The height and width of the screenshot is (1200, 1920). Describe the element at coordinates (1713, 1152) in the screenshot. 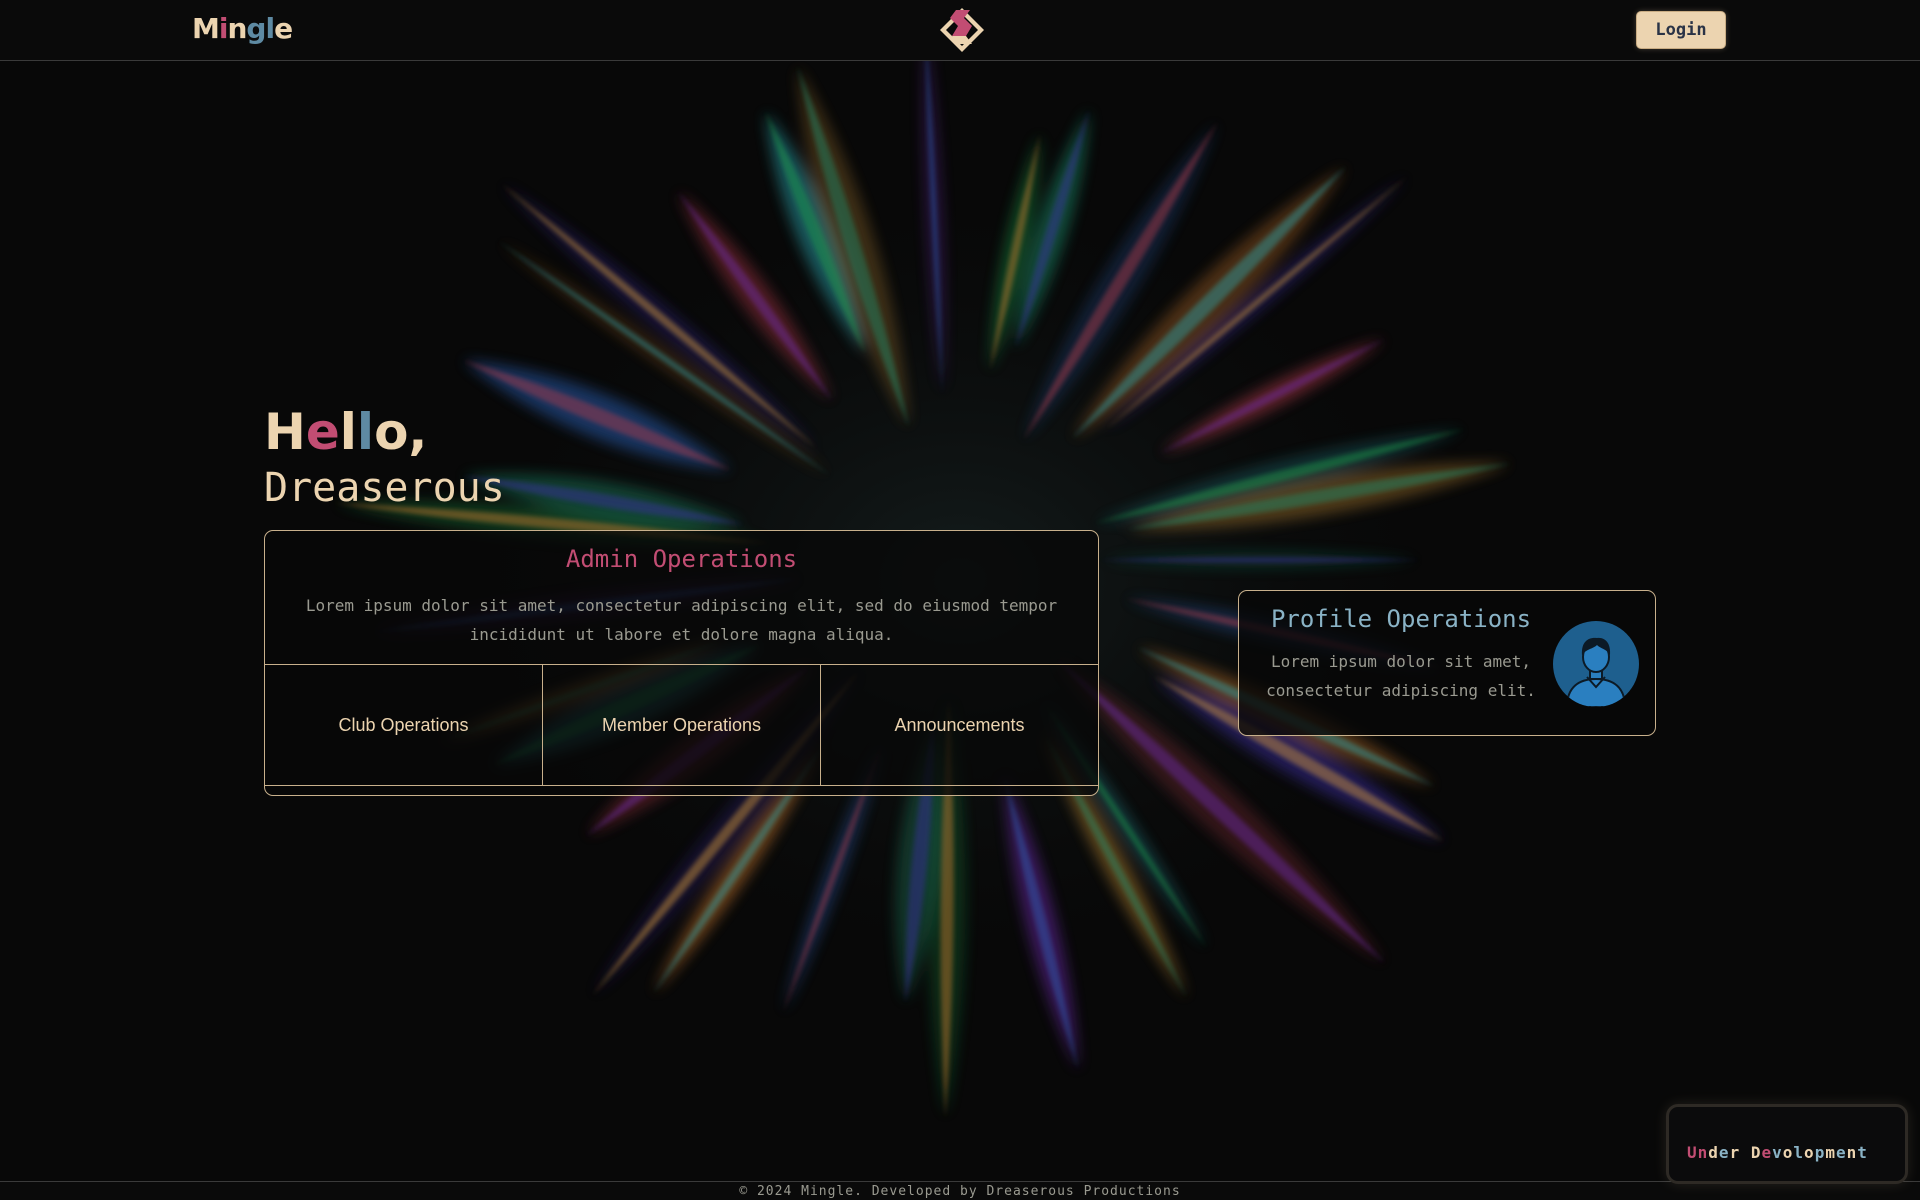

I see `badge-letter: d` at that location.